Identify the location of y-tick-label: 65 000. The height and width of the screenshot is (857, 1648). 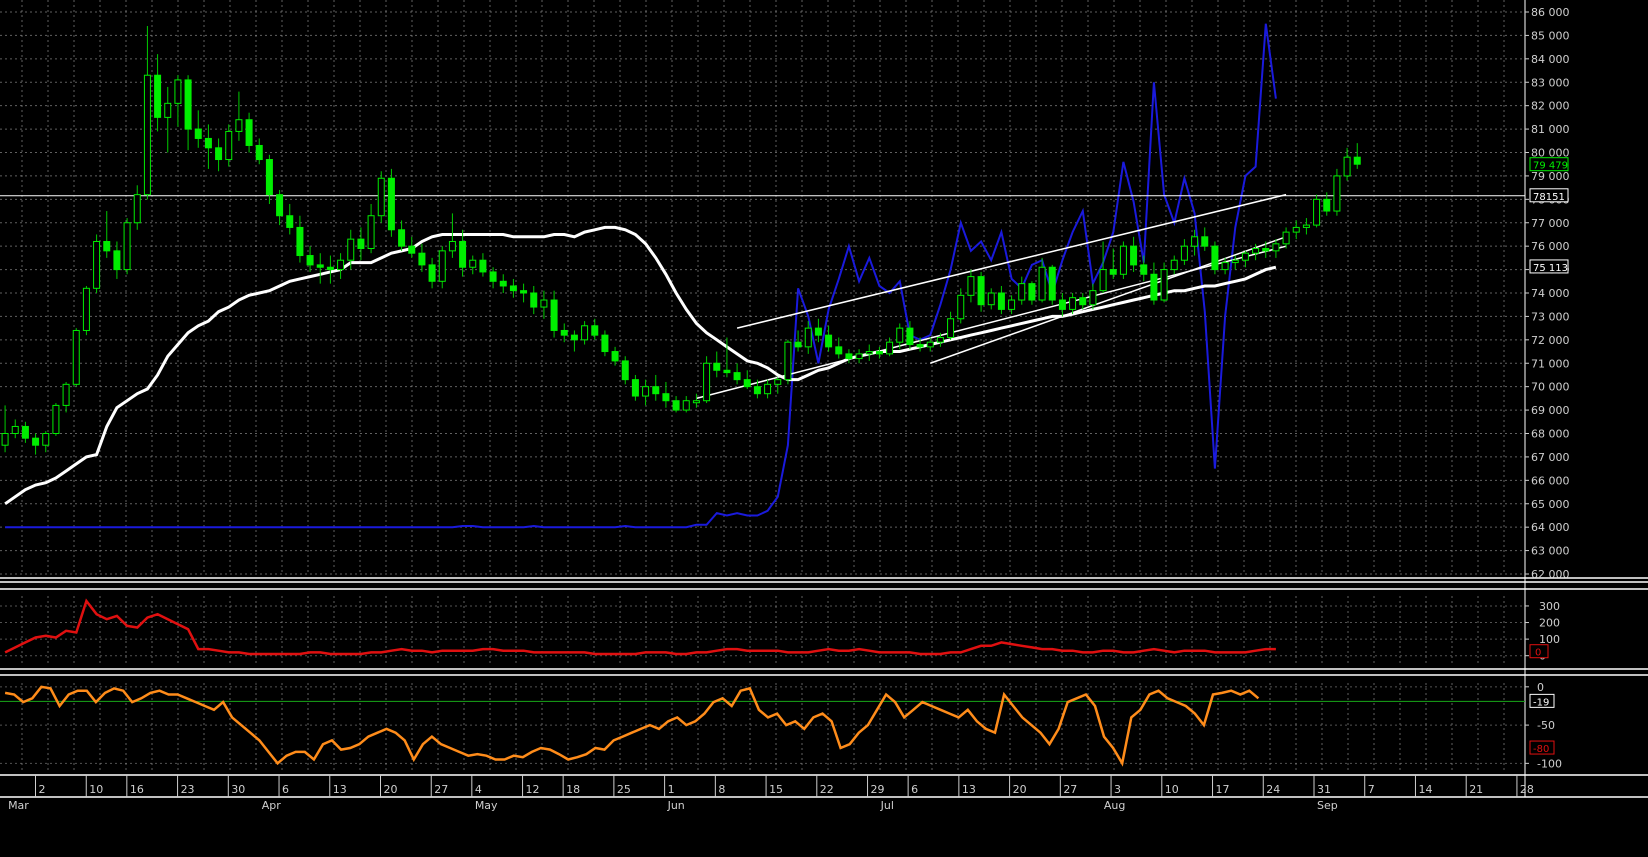
(1550, 504).